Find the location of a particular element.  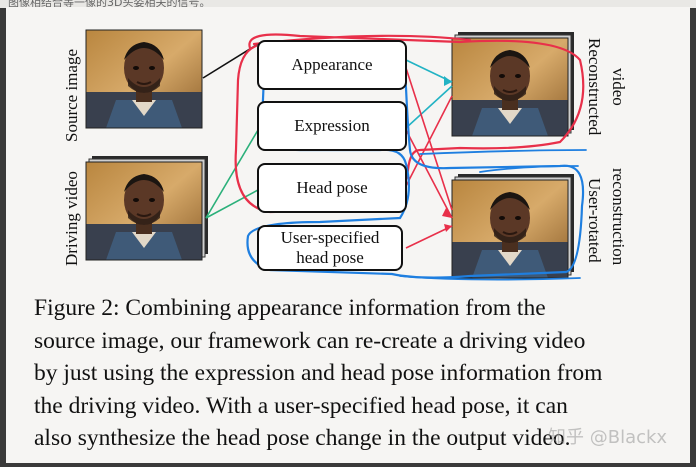

driving-video-label: Driving video is located at coordinates (71, 218).